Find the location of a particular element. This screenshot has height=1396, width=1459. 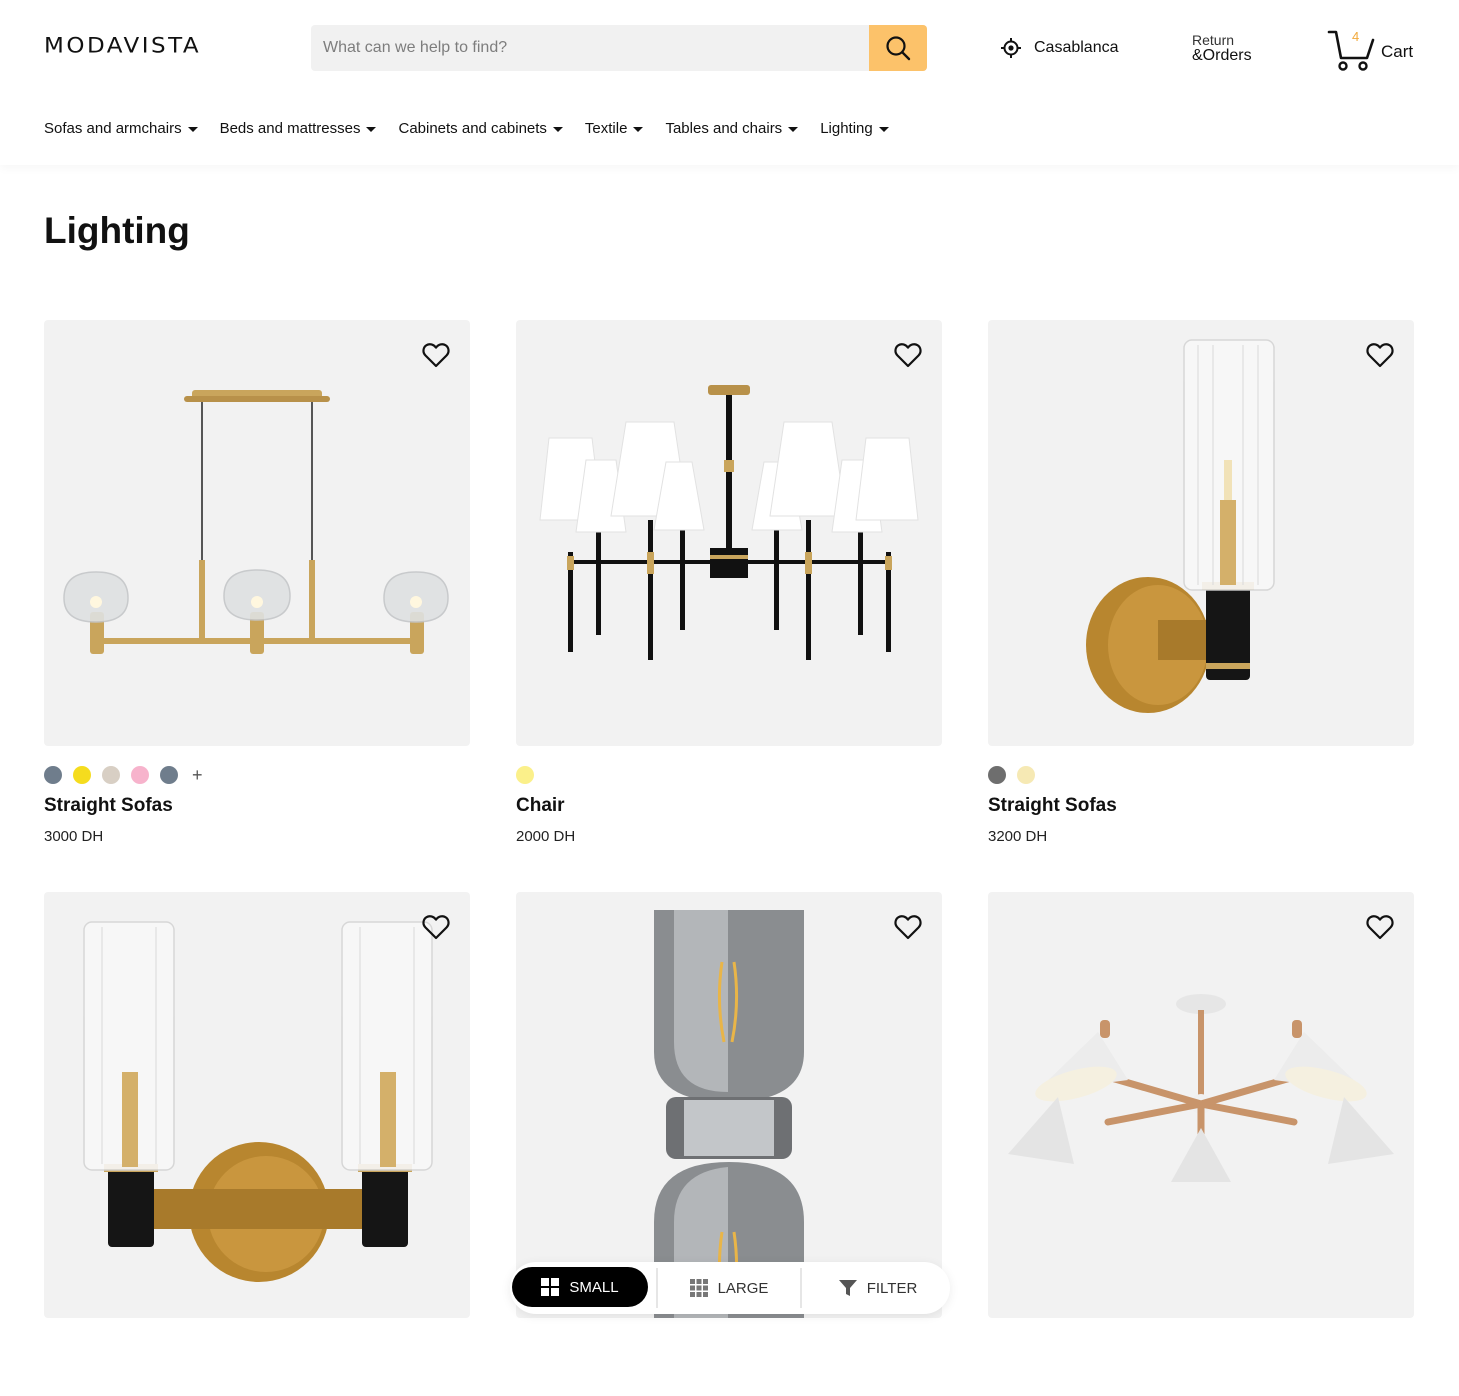

product-card: + Straight Sofas 3000 DH is located at coordinates (257, 582).